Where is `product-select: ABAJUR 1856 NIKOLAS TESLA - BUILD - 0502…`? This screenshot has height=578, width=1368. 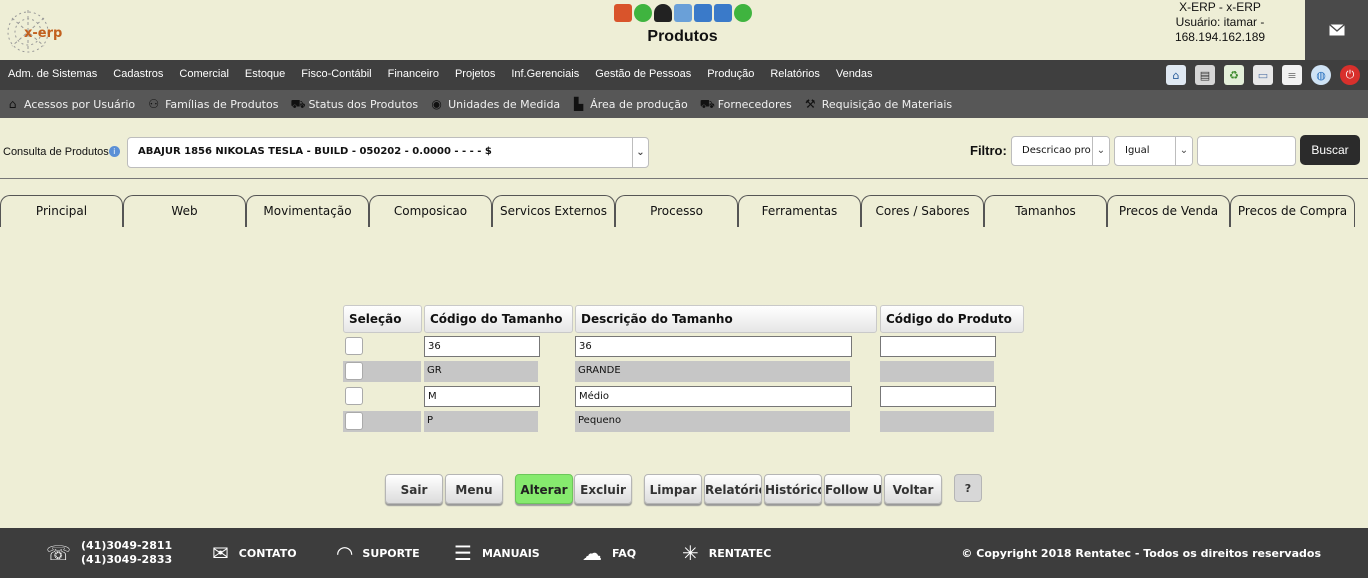 product-select: ABAJUR 1856 NIKOLAS TESLA - BUILD - 0502… is located at coordinates (388, 152).